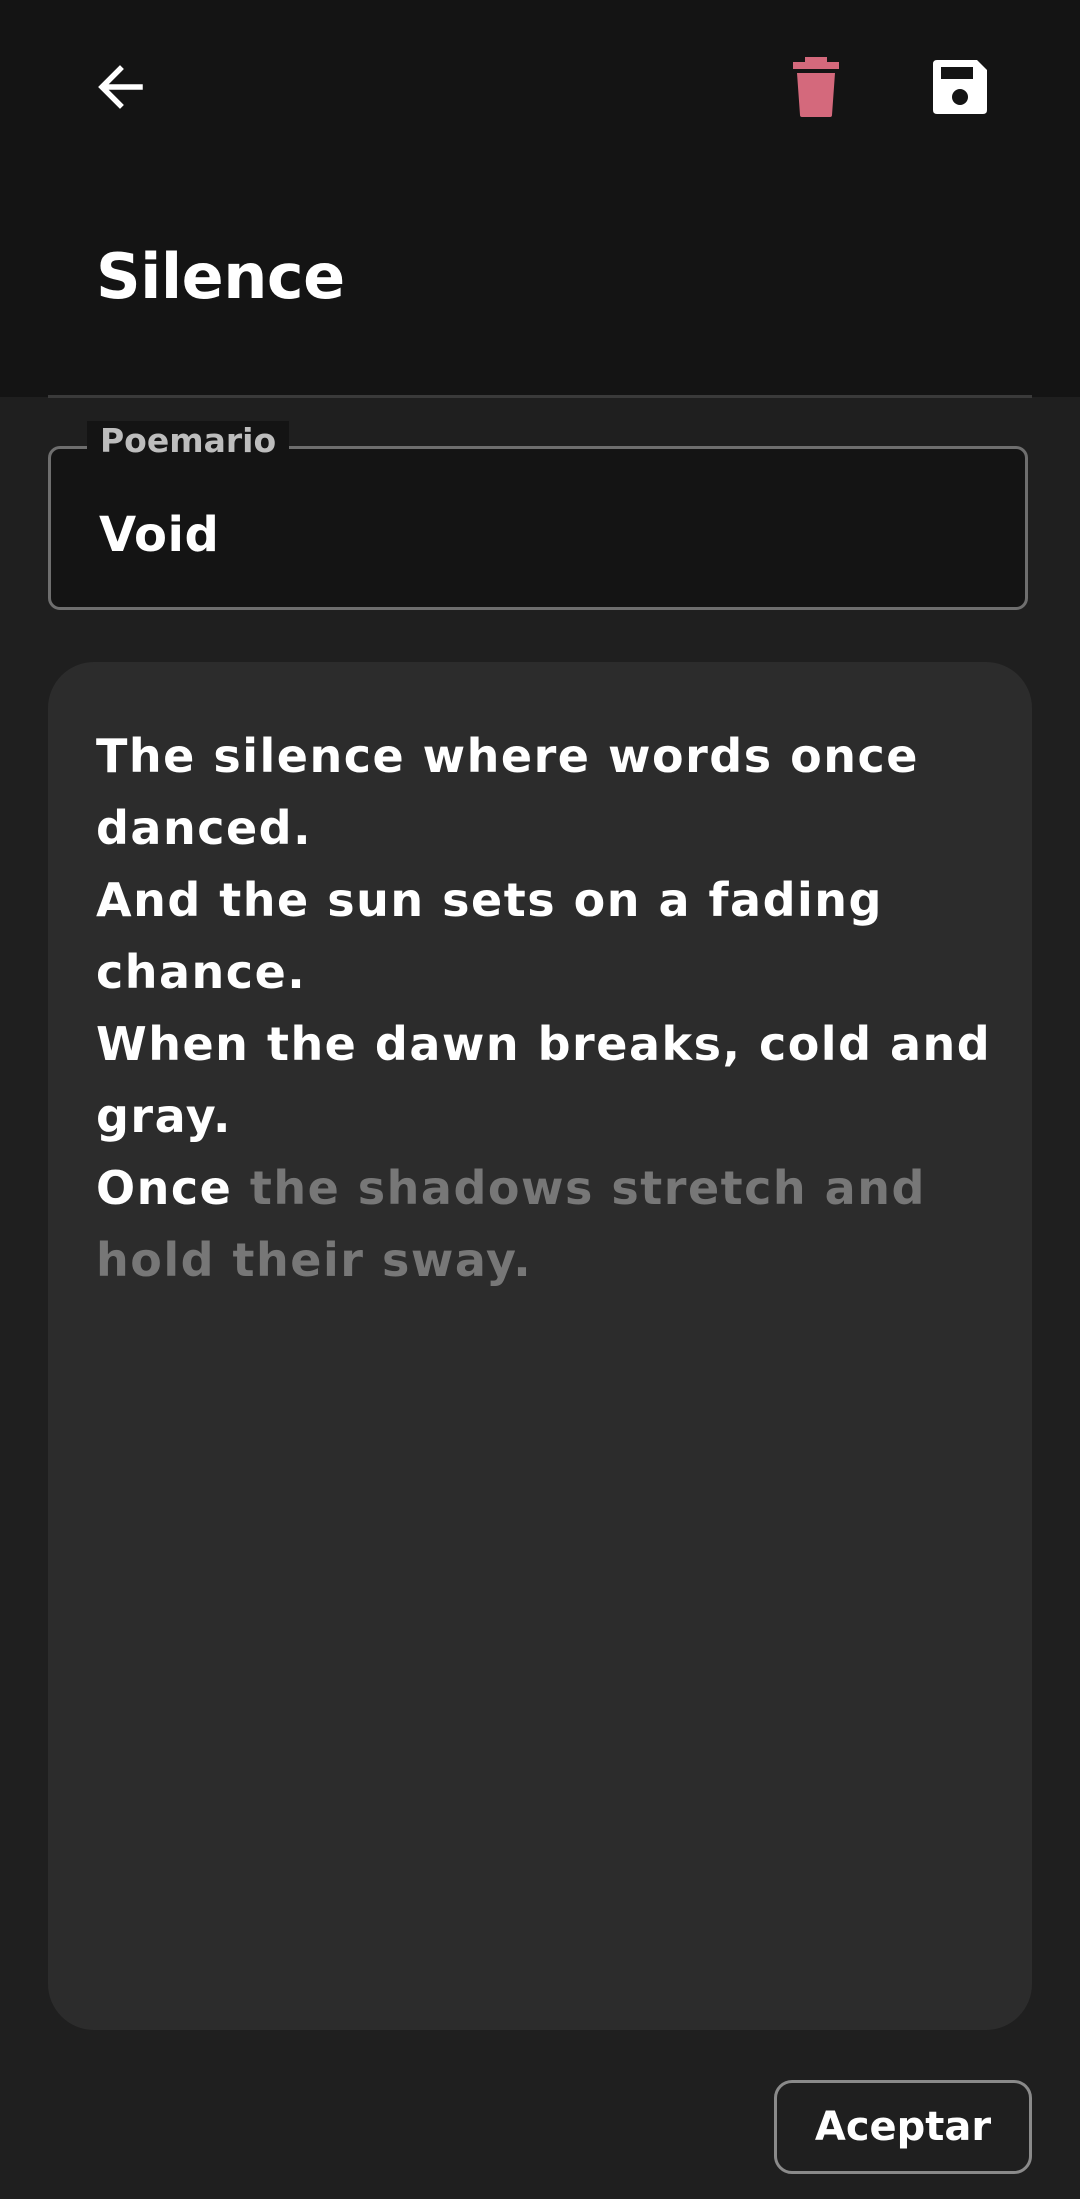 The width and height of the screenshot is (1080, 2199). What do you see at coordinates (220, 276) in the screenshot?
I see `poem-title: Silence` at bounding box center [220, 276].